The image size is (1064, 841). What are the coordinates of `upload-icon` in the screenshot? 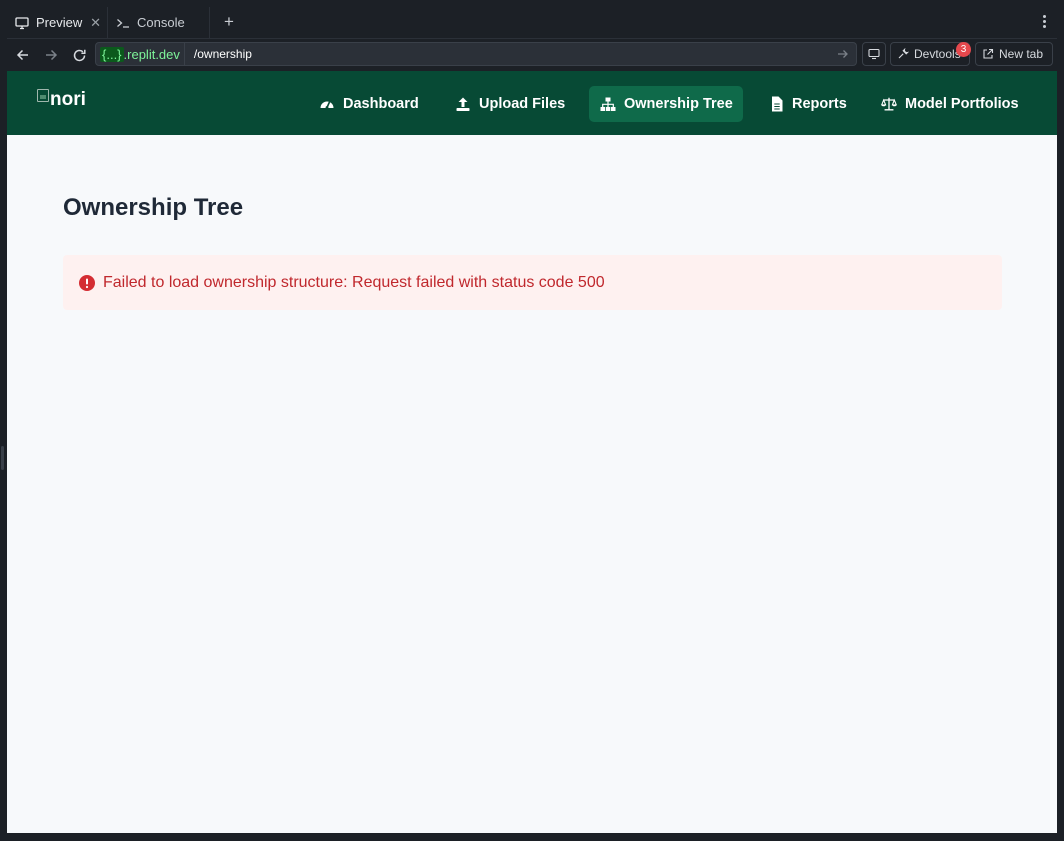 It's located at (463, 104).